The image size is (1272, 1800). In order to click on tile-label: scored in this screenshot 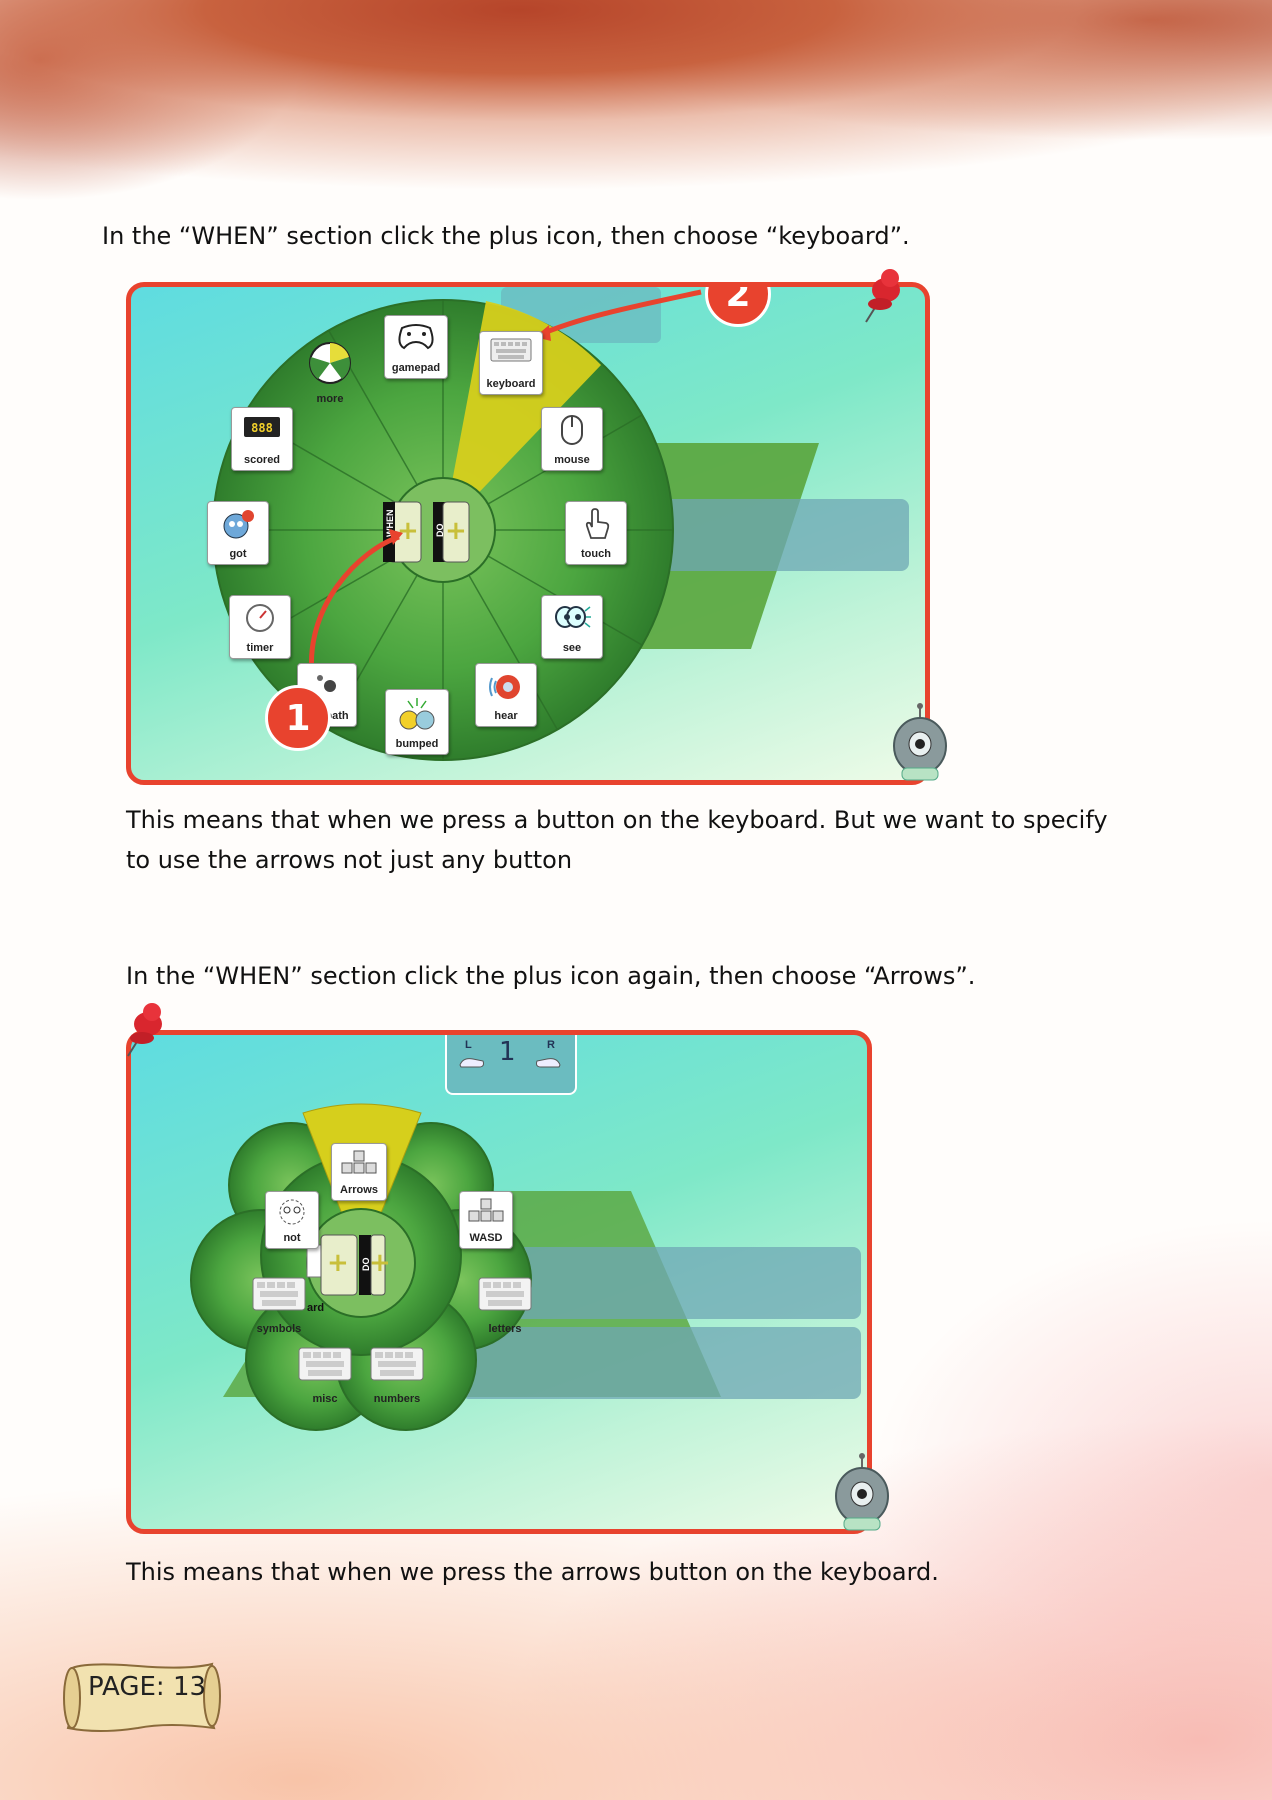, I will do `click(262, 460)`.